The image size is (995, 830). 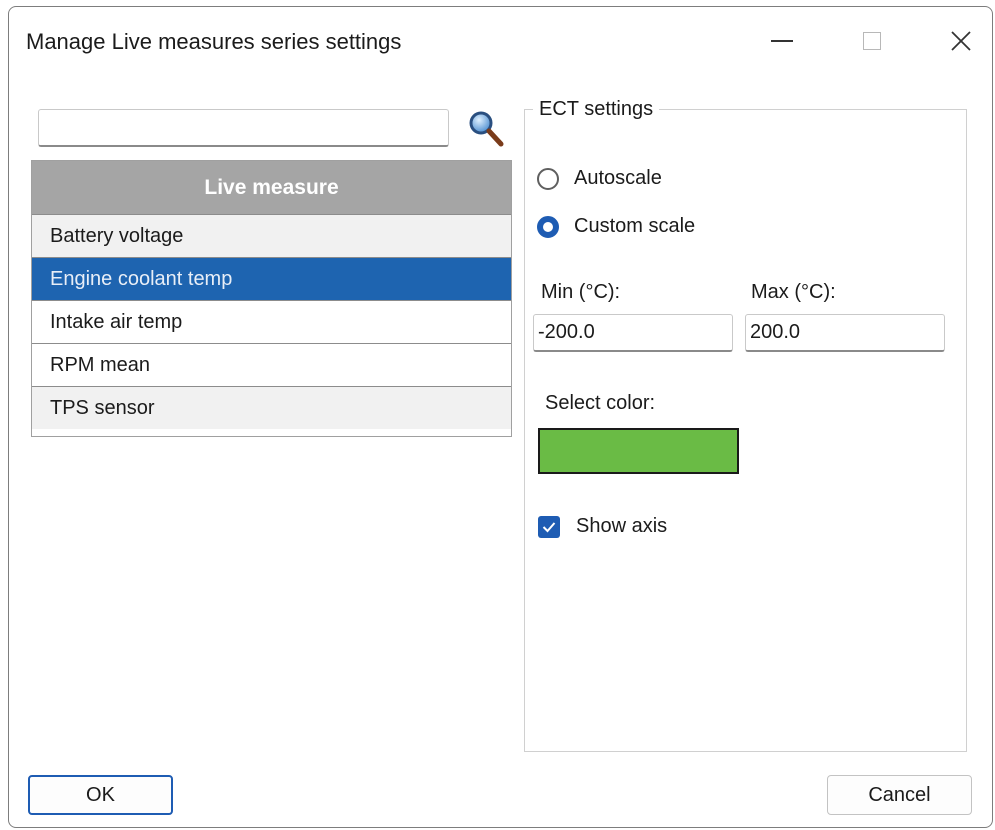 I want to click on show-axis-label: Show axis, so click(x=622, y=526).